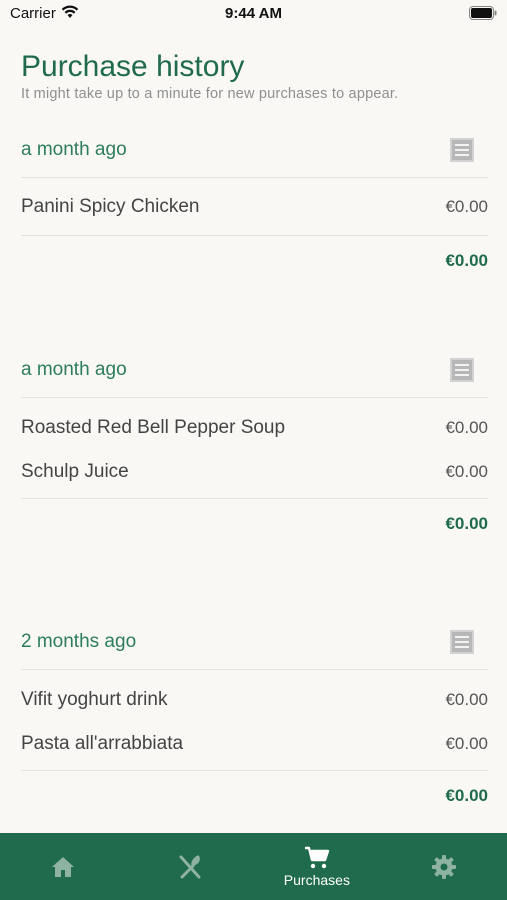 This screenshot has width=507, height=900. What do you see at coordinates (254, 700) in the screenshot?
I see `list-item: Vifit yoghurt drink €0.00` at bounding box center [254, 700].